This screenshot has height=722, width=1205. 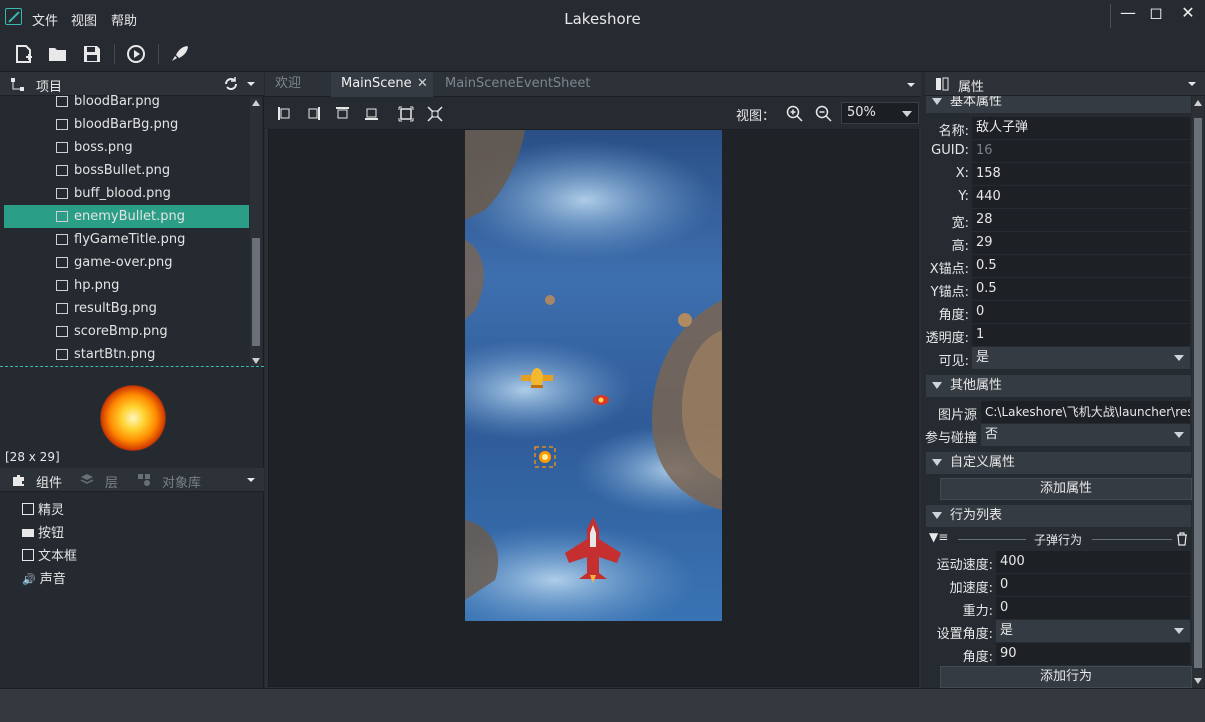 I want to click on height-field: 29, so click(x=1081, y=243).